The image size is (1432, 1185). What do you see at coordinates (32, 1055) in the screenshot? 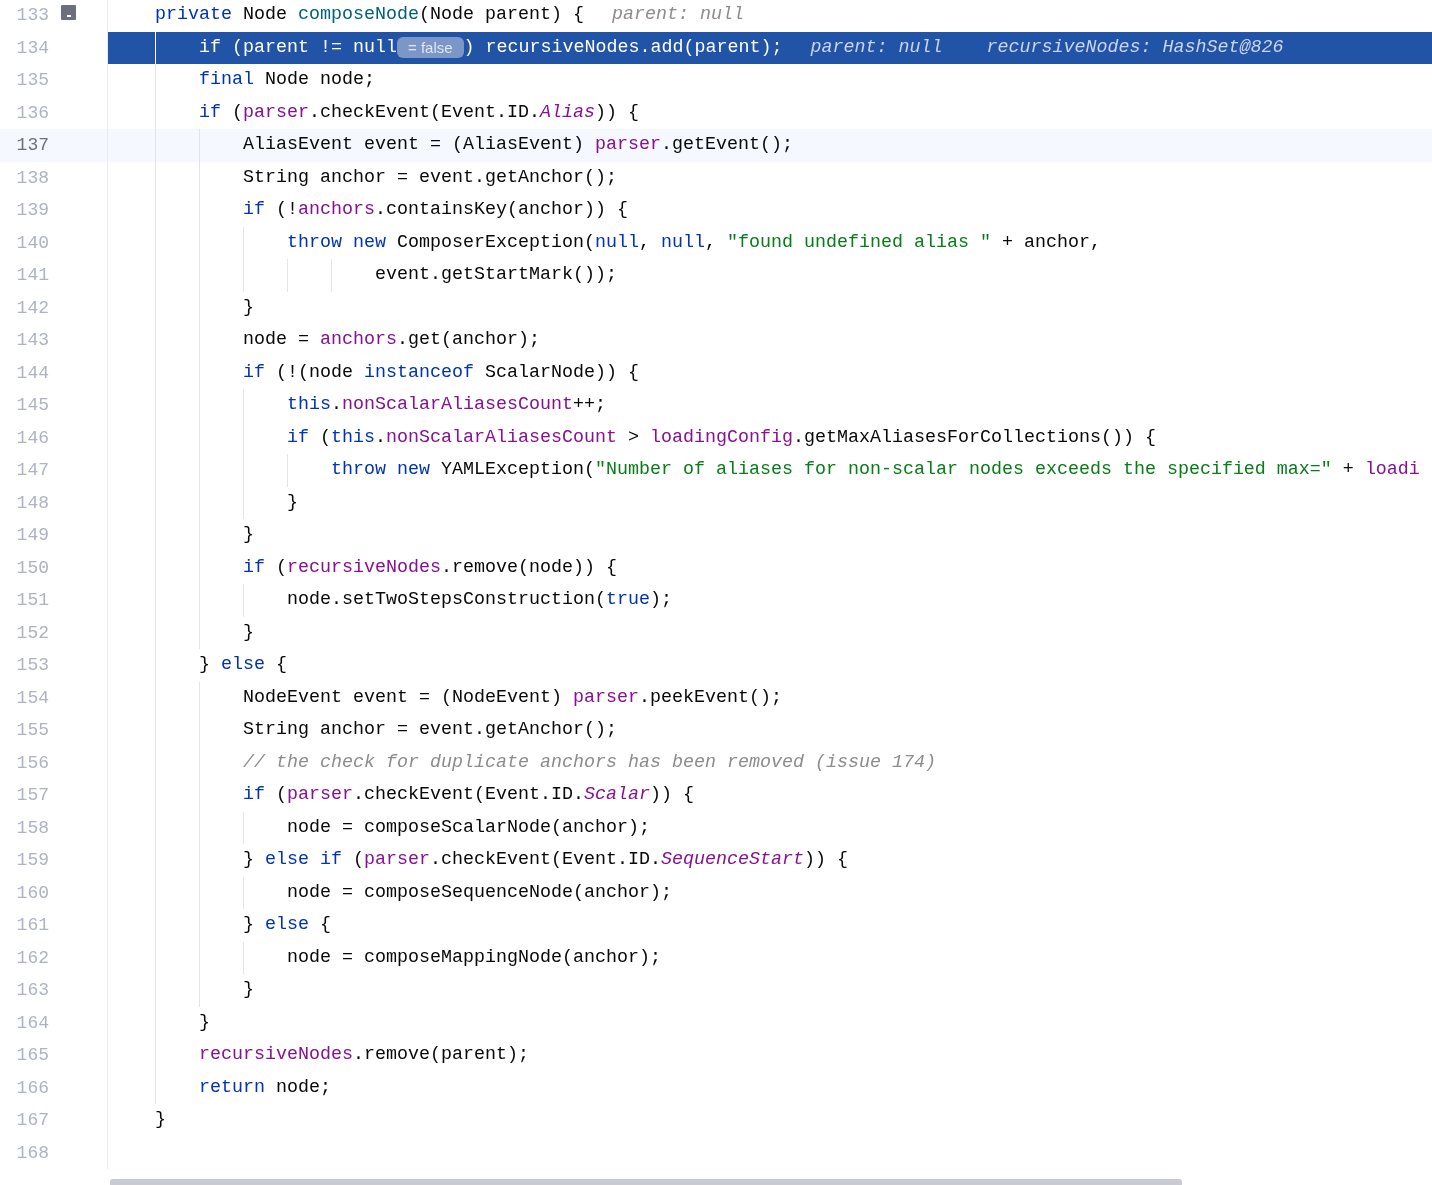
I see `line-number: 165` at bounding box center [32, 1055].